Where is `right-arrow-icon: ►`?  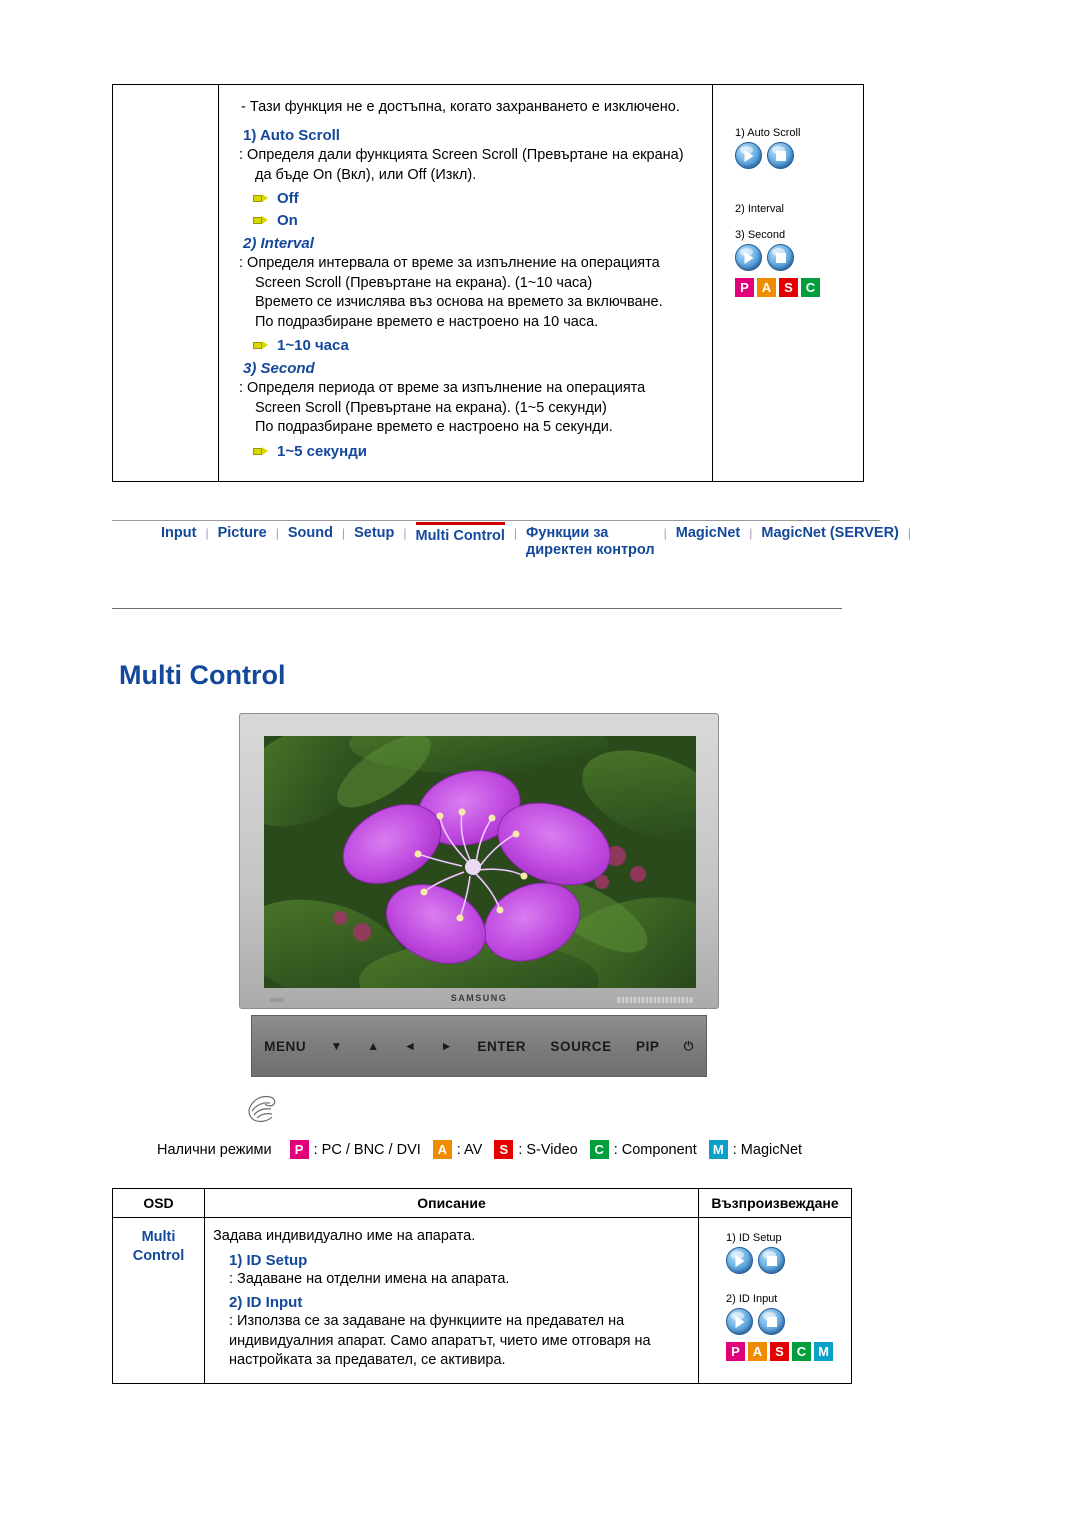 right-arrow-icon: ► is located at coordinates (447, 1046).